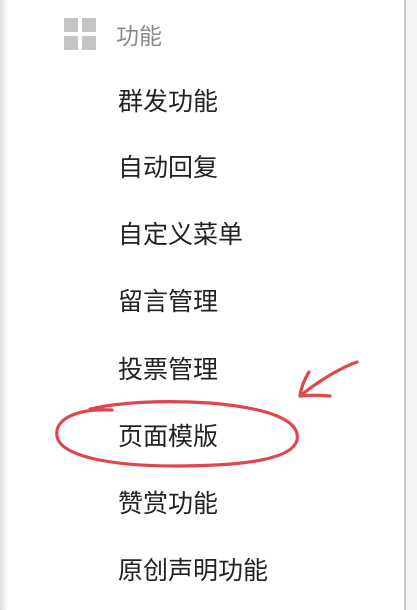 This screenshot has height=610, width=417. I want to click on menu-item-appreciation: 赞赏功能, so click(168, 504).